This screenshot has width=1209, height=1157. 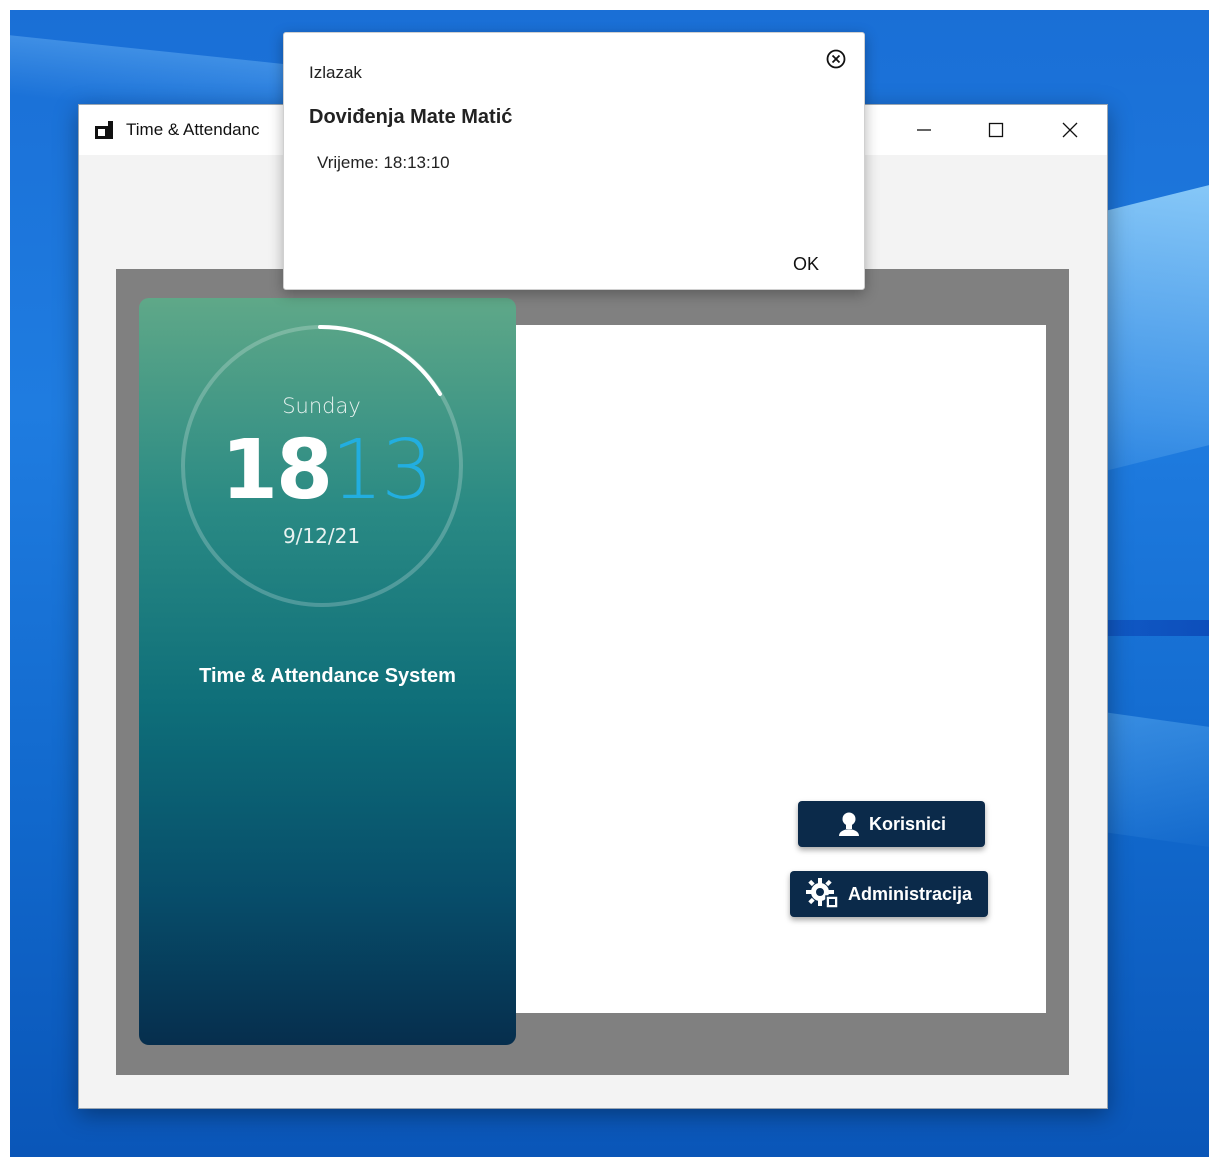 I want to click on minutes-value: 13, so click(x=382, y=470).